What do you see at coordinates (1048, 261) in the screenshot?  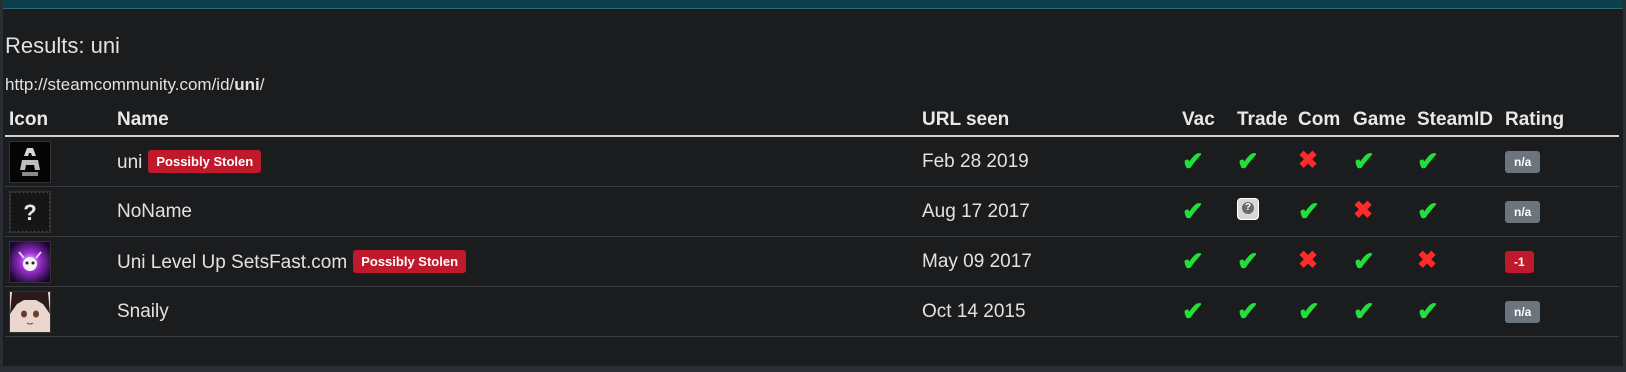 I see `url-seen-date: May 09 2017` at bounding box center [1048, 261].